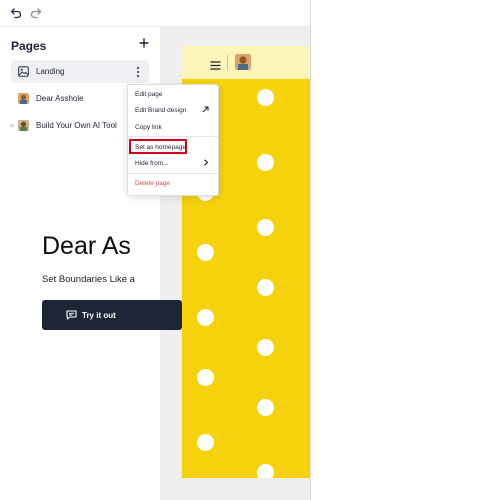  I want to click on highlight-box, so click(158, 146).